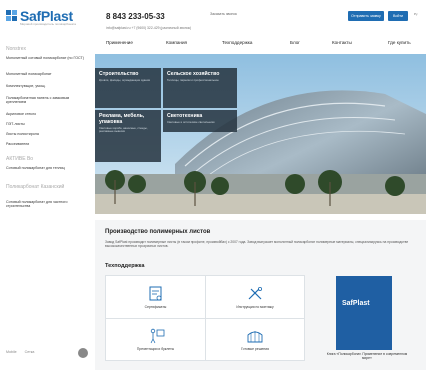 The height and width of the screenshot is (370, 426). What do you see at coordinates (416, 14) in the screenshot?
I see `language-switch: Ру` at bounding box center [416, 14].